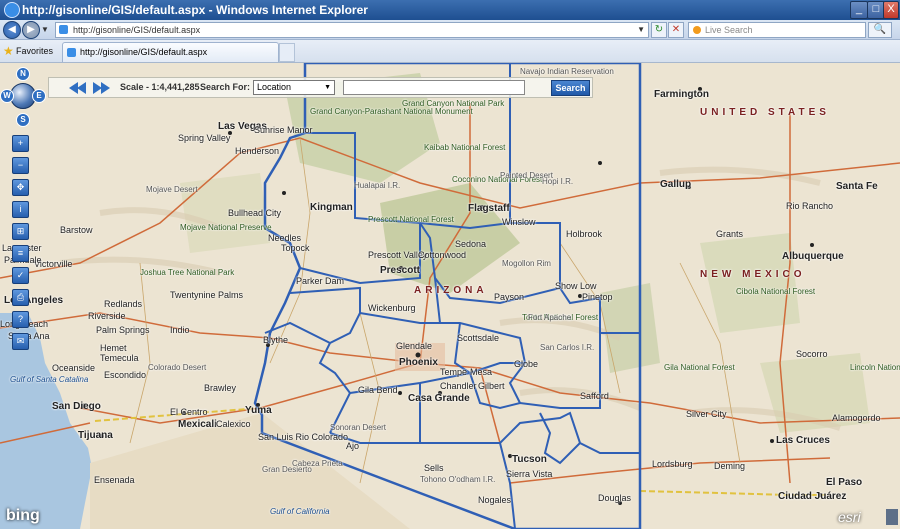  Describe the element at coordinates (294, 87) in the screenshot. I see `search-type-select: Location ▼` at that location.